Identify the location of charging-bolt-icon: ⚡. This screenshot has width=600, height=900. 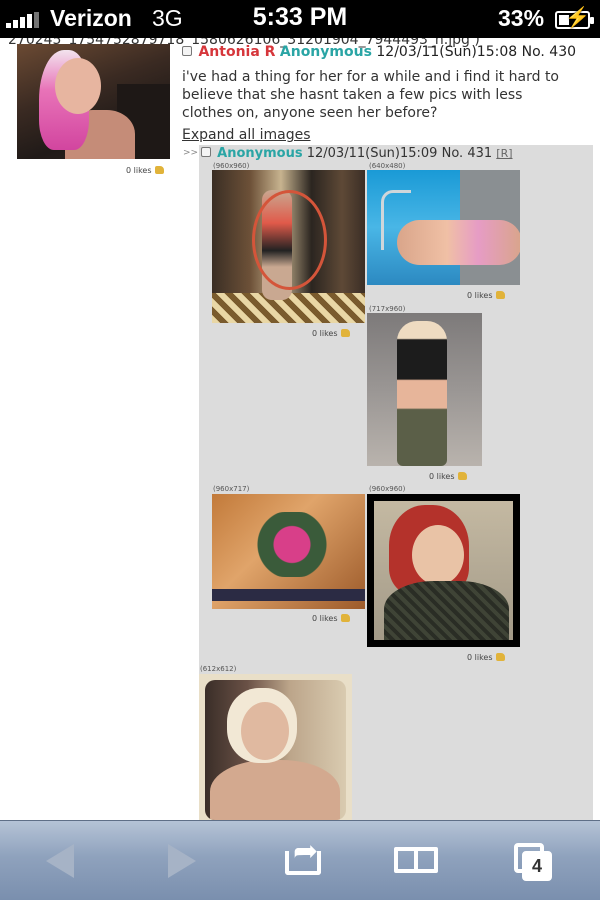
(577, 18).